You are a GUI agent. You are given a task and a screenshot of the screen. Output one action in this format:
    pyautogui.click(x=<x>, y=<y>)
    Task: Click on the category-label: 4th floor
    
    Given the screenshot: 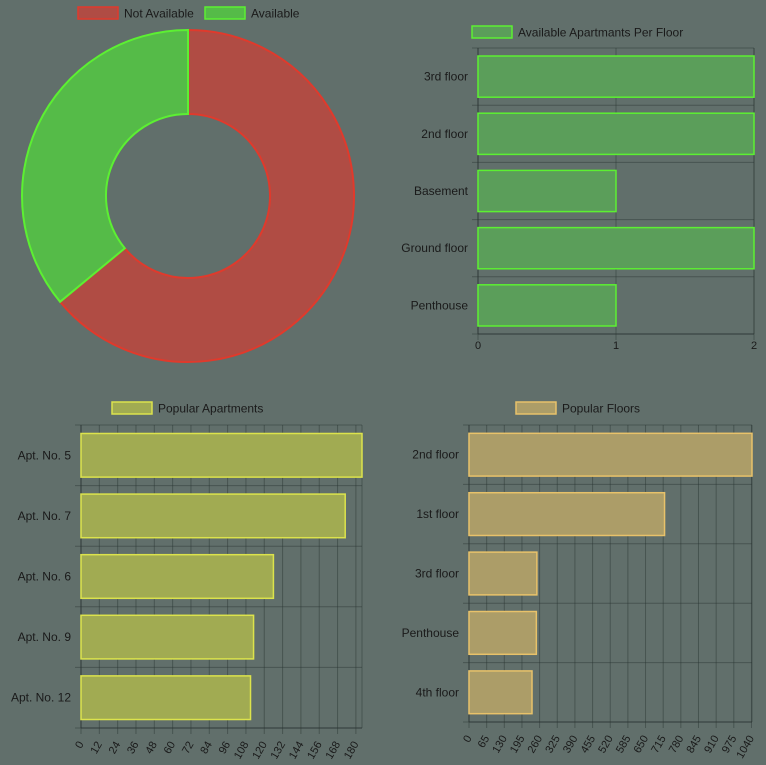 What is the action you would take?
    pyautogui.click(x=437, y=692)
    